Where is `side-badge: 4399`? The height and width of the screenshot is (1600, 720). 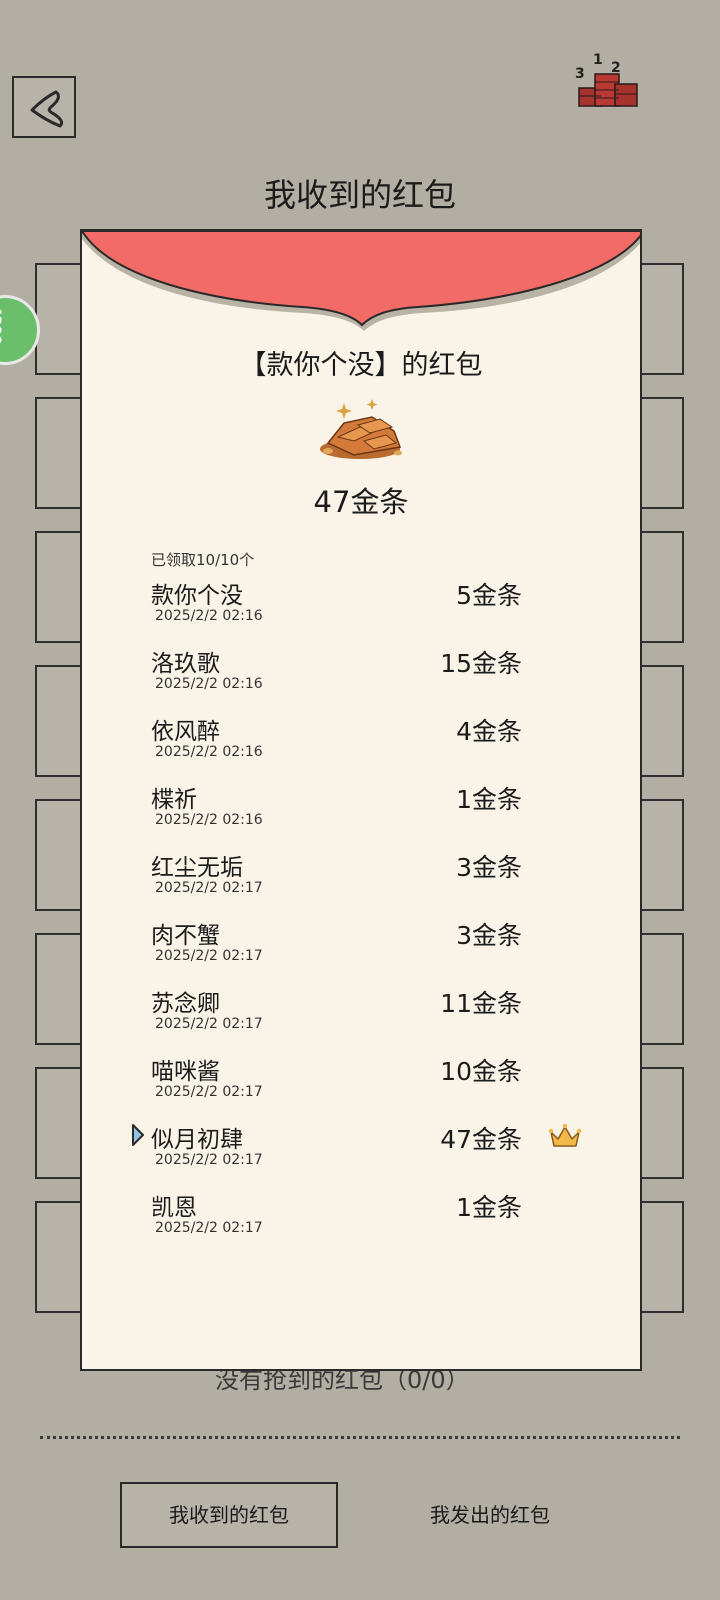
side-badge: 4399 is located at coordinates (20, 330).